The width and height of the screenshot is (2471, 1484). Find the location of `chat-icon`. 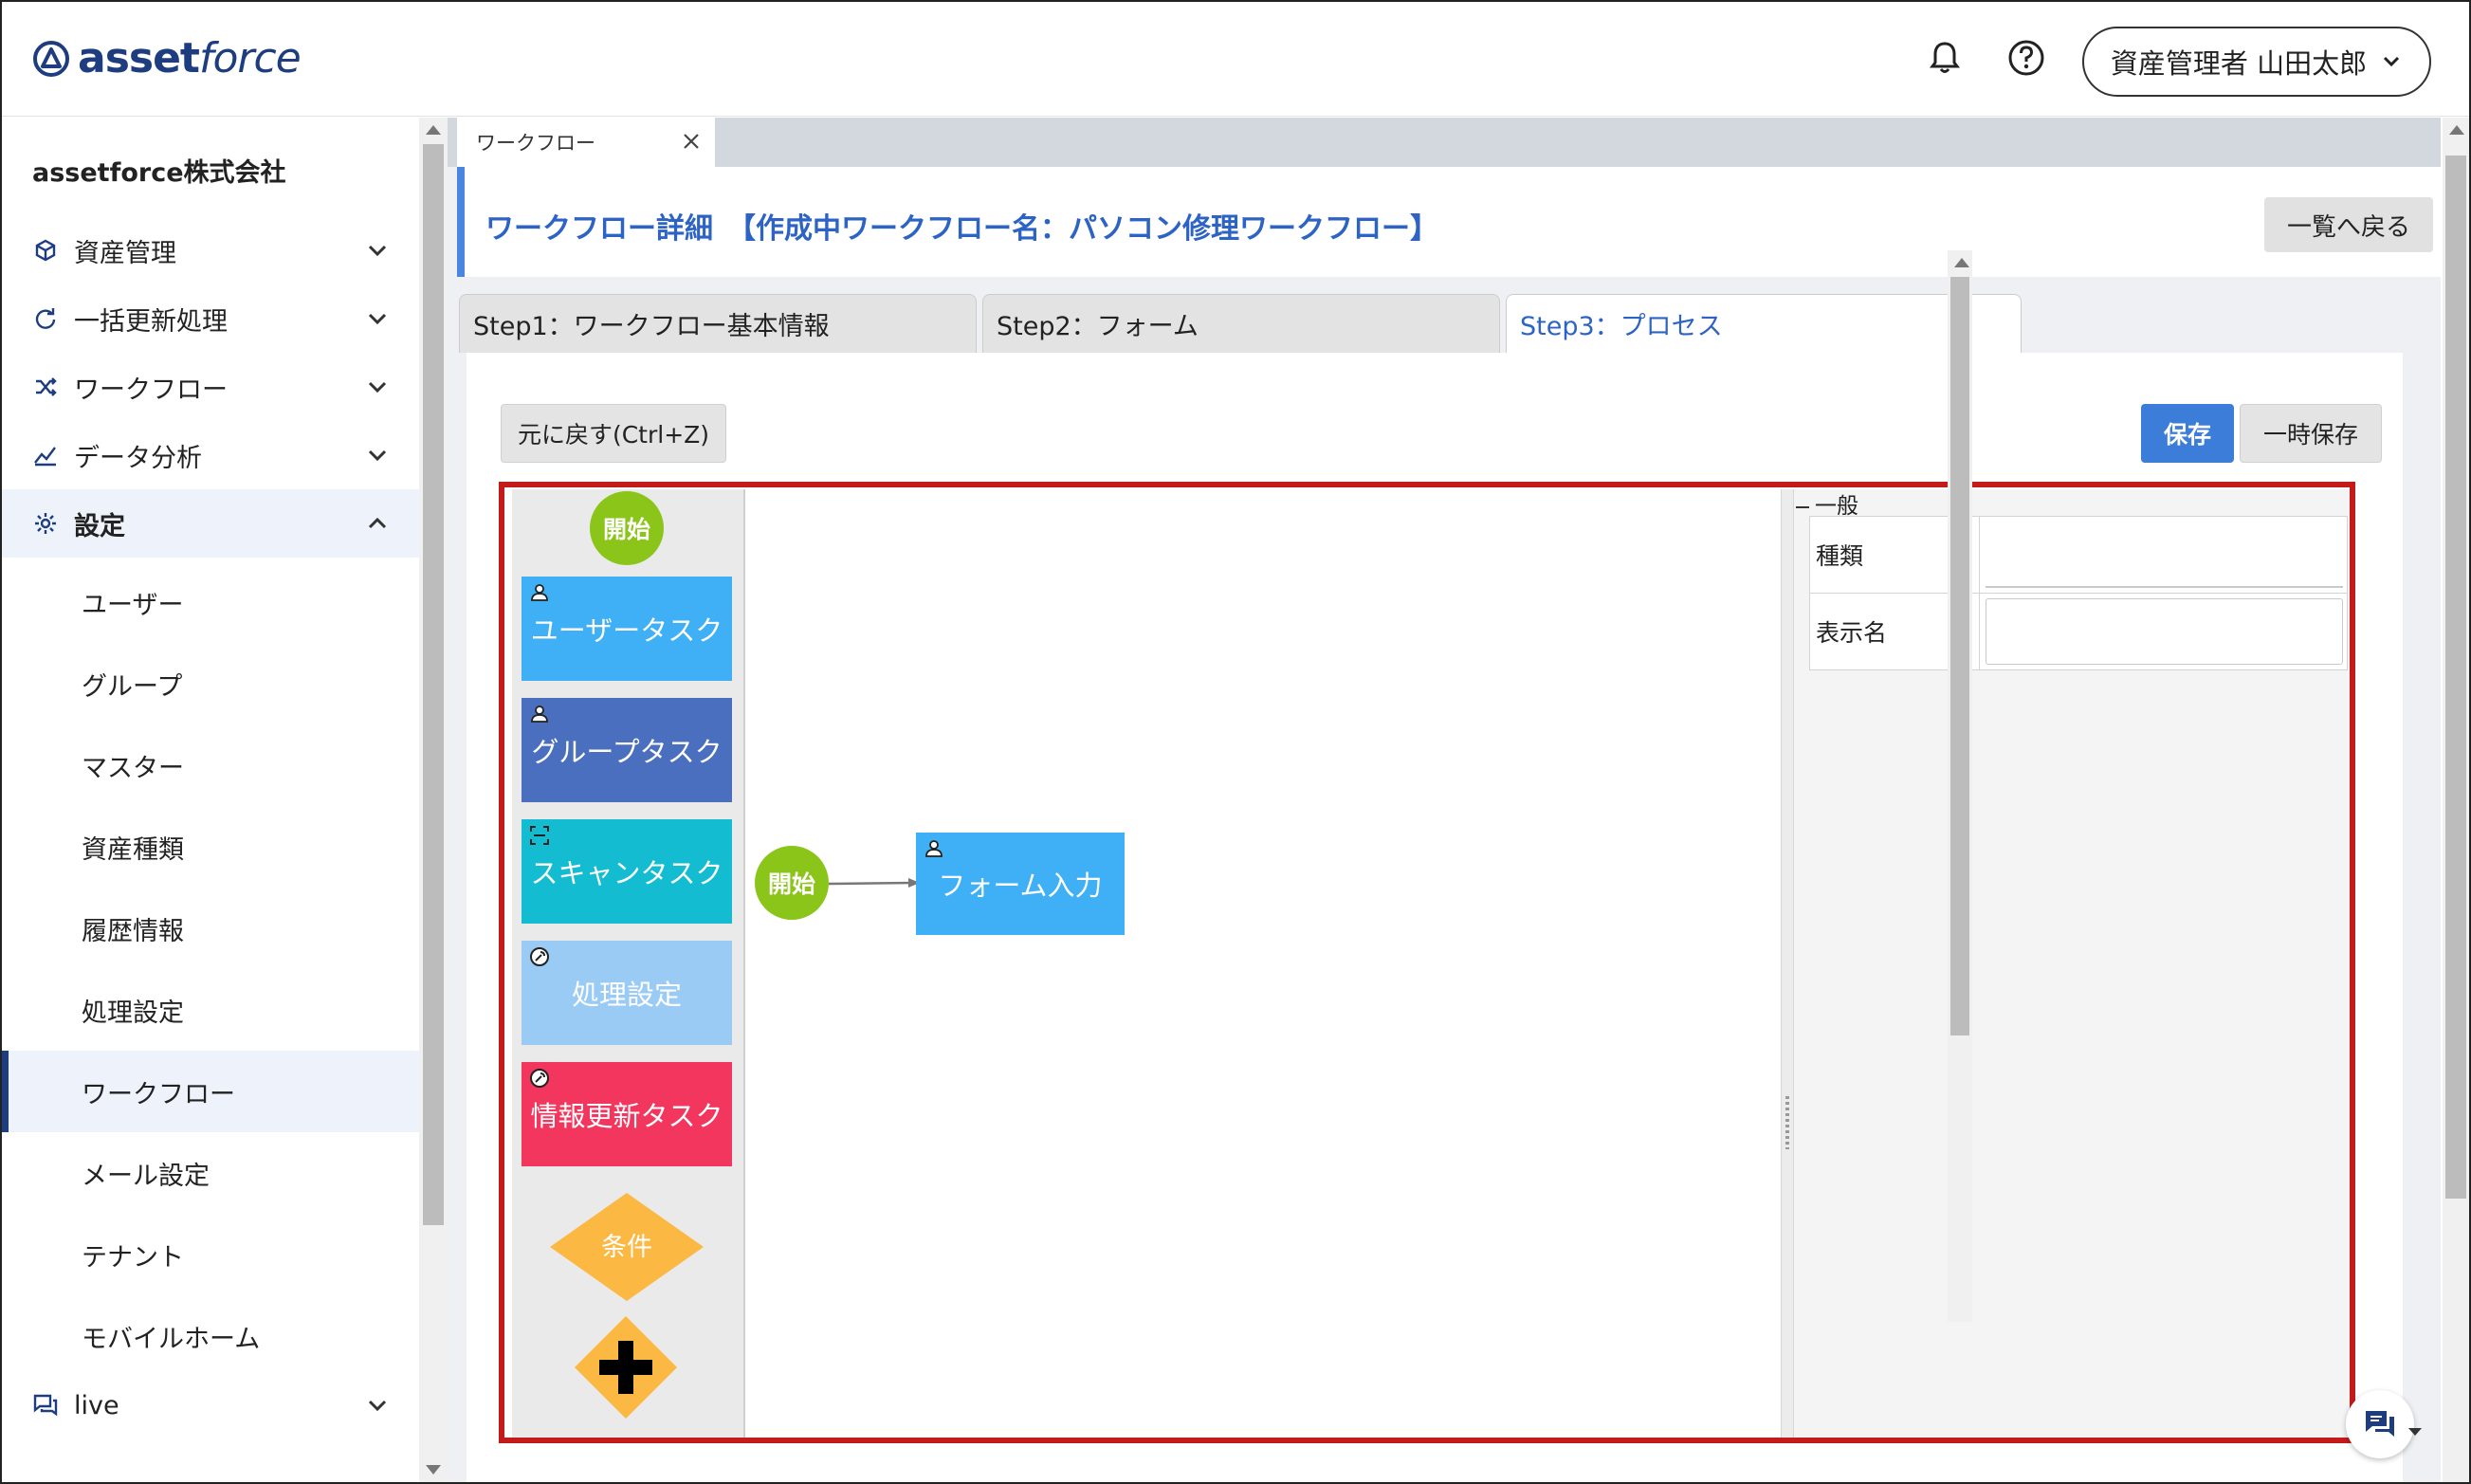

chat-icon is located at coordinates (2380, 1424).